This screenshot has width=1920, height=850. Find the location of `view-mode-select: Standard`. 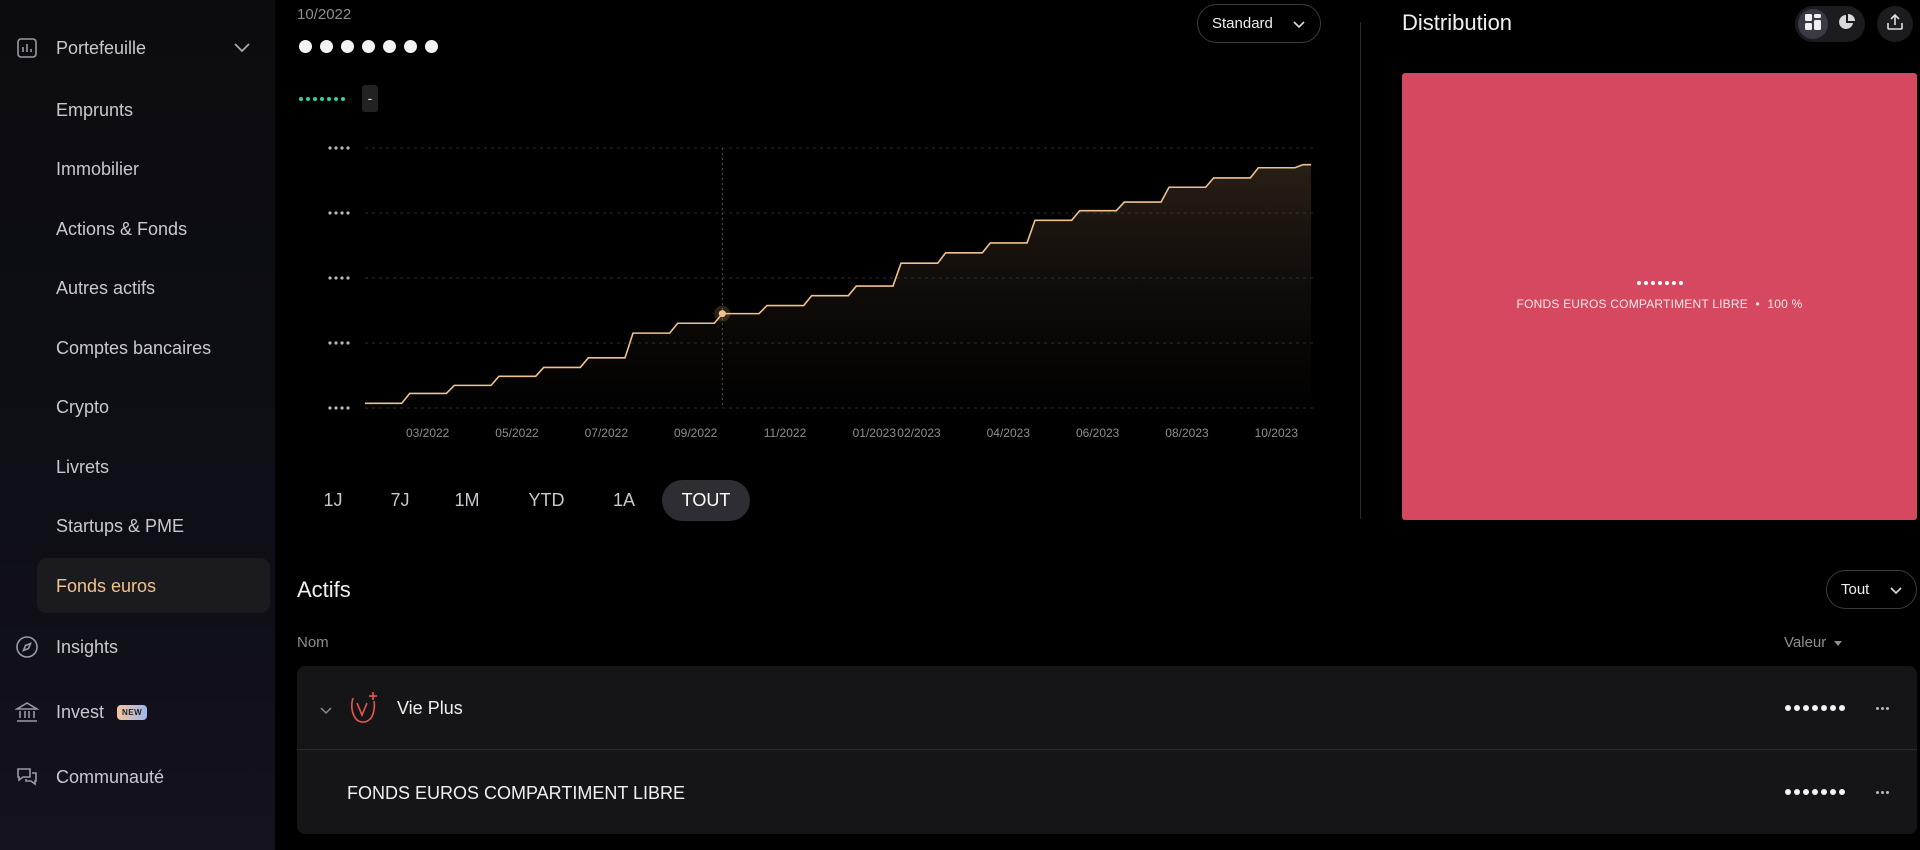

view-mode-select: Standard is located at coordinates (1259, 23).